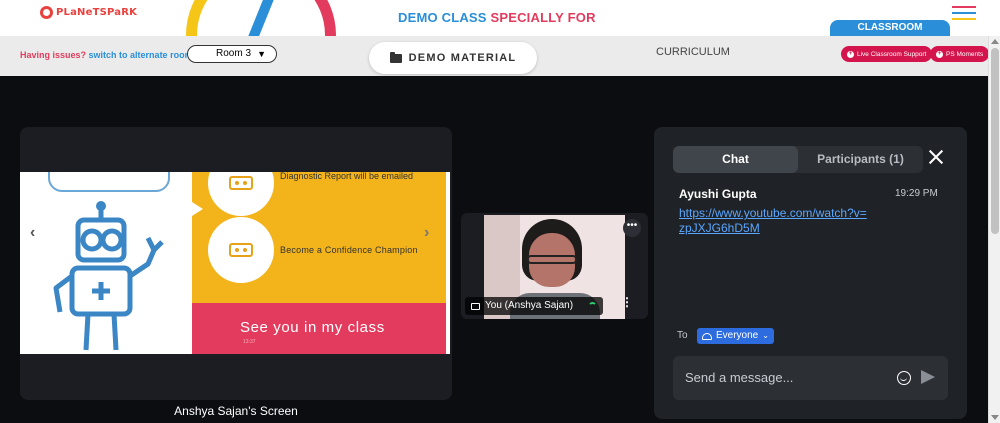 This screenshot has width=1000, height=423. I want to click on folder-icon, so click(395, 57).